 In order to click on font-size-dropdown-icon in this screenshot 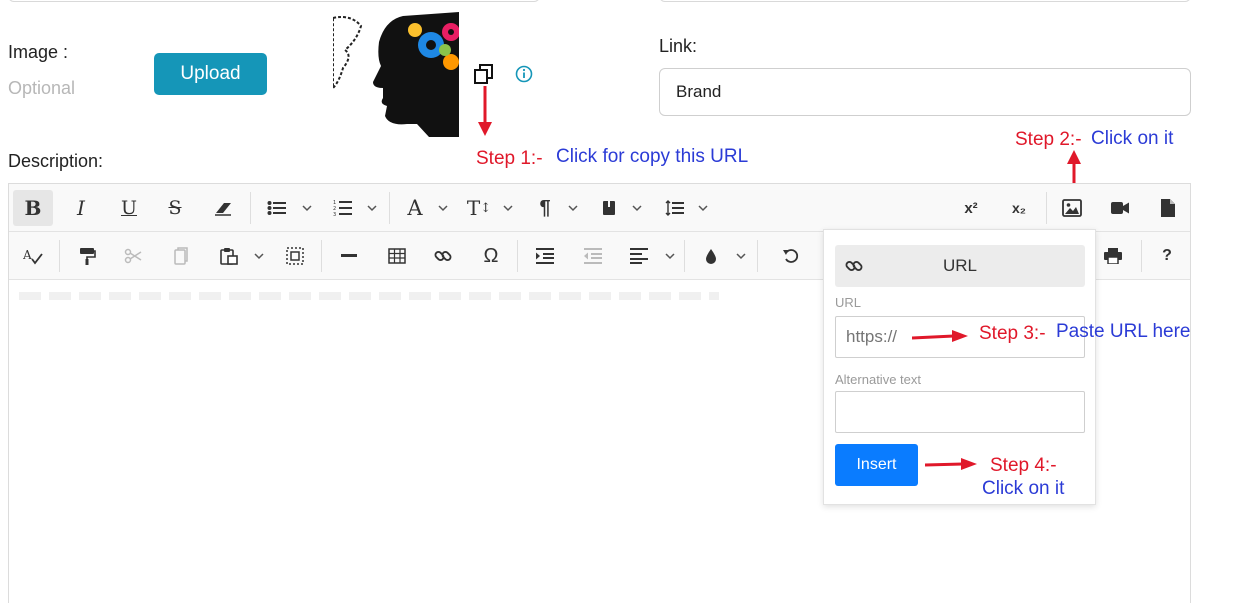, I will do `click(508, 208)`.